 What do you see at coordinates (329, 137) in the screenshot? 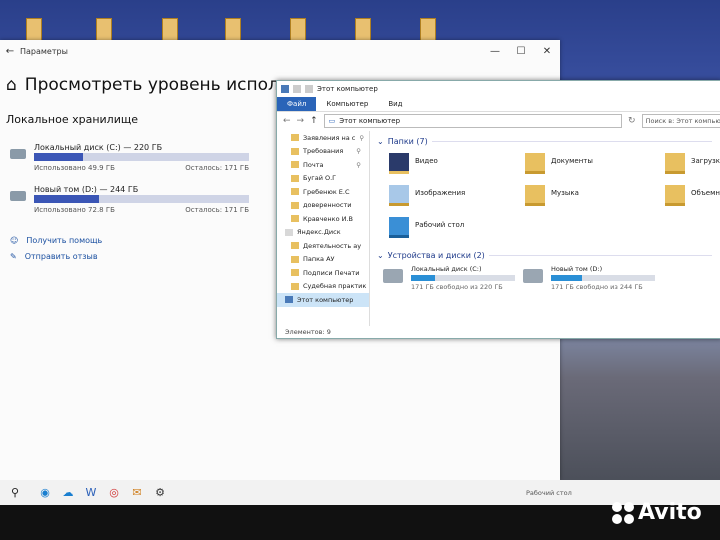
I see `nav-item-label: Заявления на с` at bounding box center [329, 137].